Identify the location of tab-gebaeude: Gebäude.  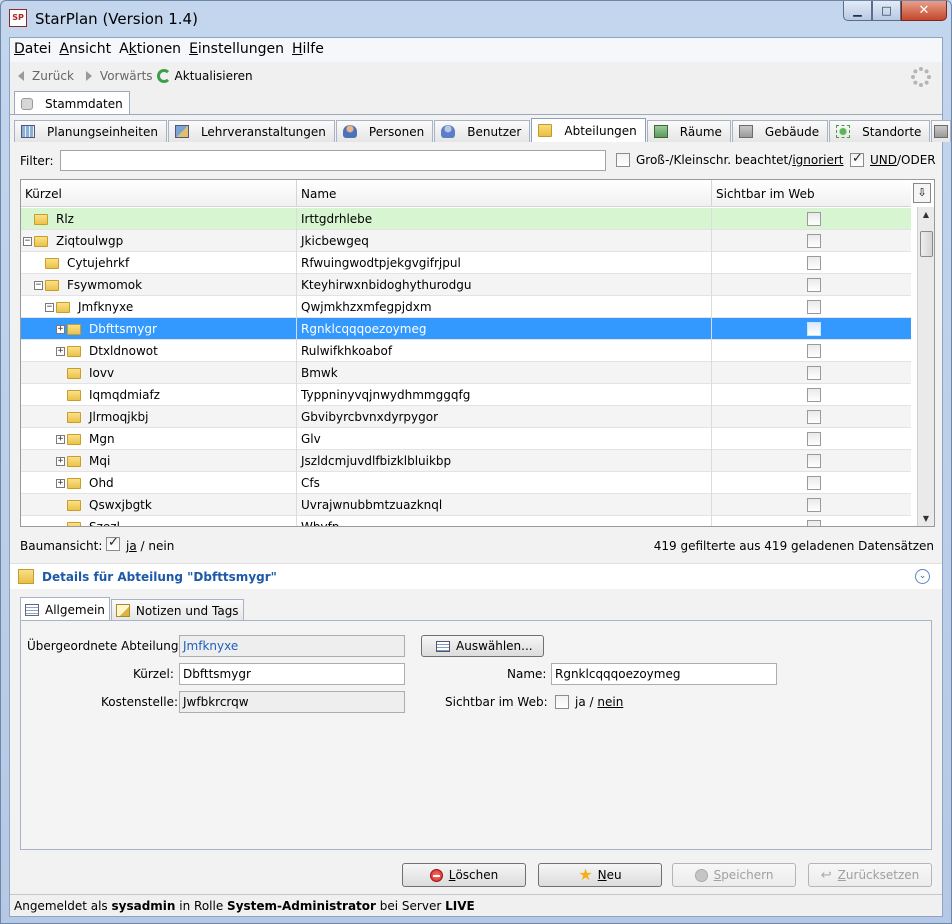
(780, 131).